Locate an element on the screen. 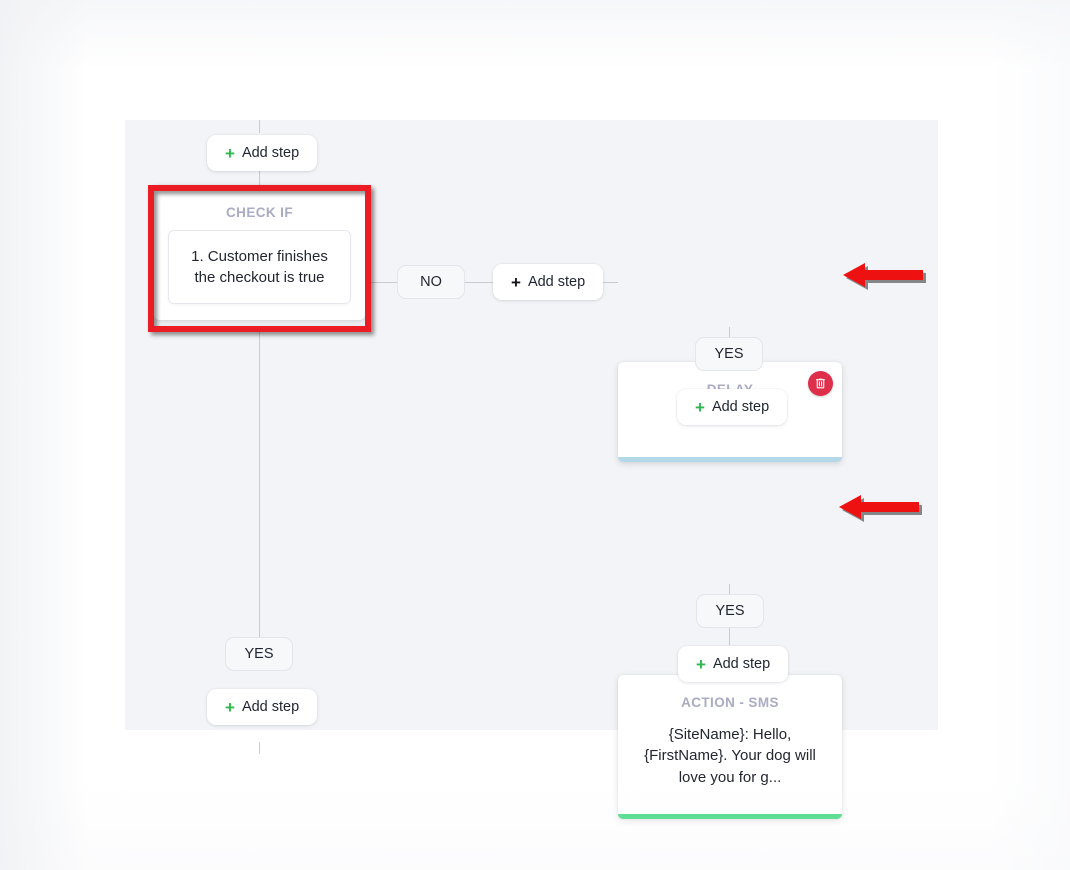 The image size is (1070, 870). add-step-yes-branch-button: + Add step is located at coordinates (262, 707).